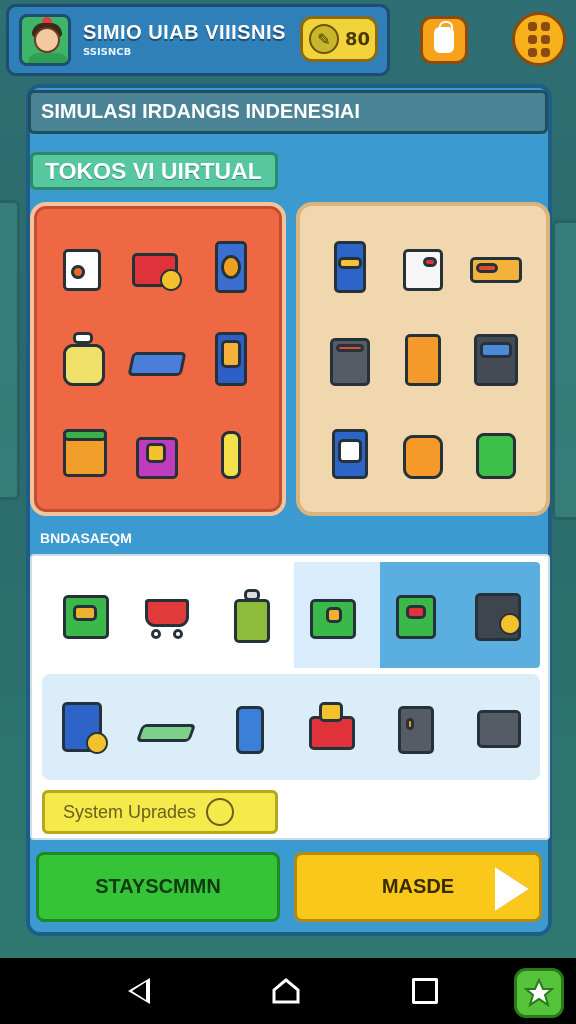 This screenshot has height=1024, width=576. I want to click on menu-button, so click(539, 39).